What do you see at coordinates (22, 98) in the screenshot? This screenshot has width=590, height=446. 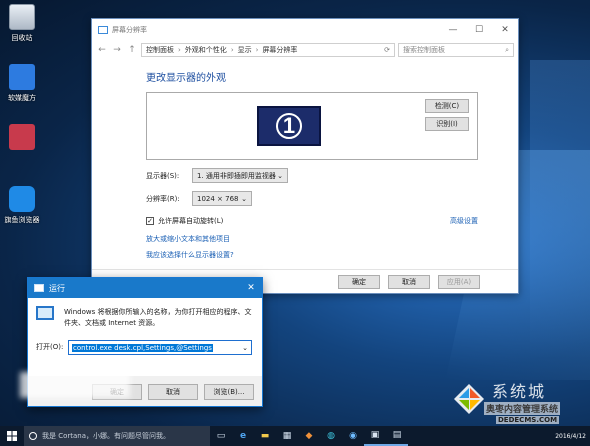 I see `desktop-icon-label: 软媒魔方` at bounding box center [22, 98].